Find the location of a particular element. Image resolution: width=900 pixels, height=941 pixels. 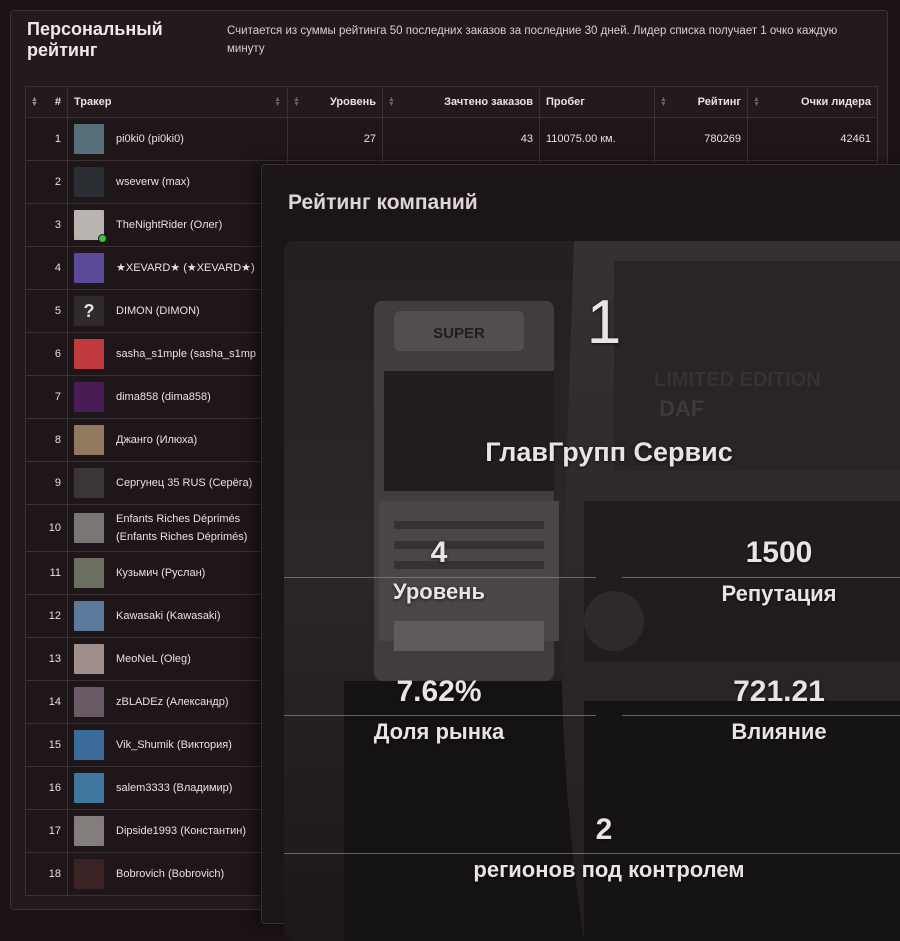

level-value: 4 is located at coordinates (439, 552).